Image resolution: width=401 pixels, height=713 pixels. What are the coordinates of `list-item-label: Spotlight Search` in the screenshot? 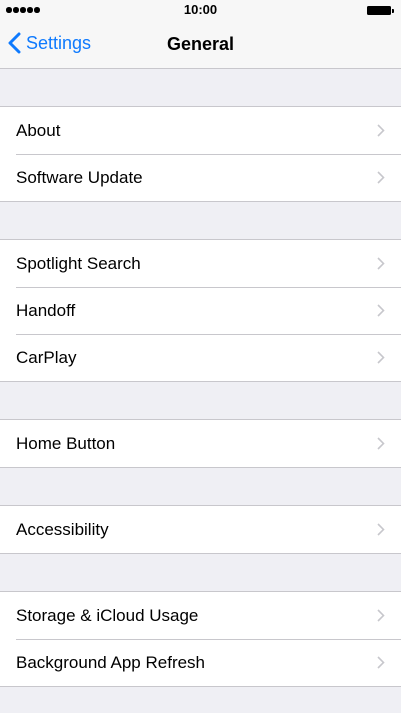 It's located at (78, 263).